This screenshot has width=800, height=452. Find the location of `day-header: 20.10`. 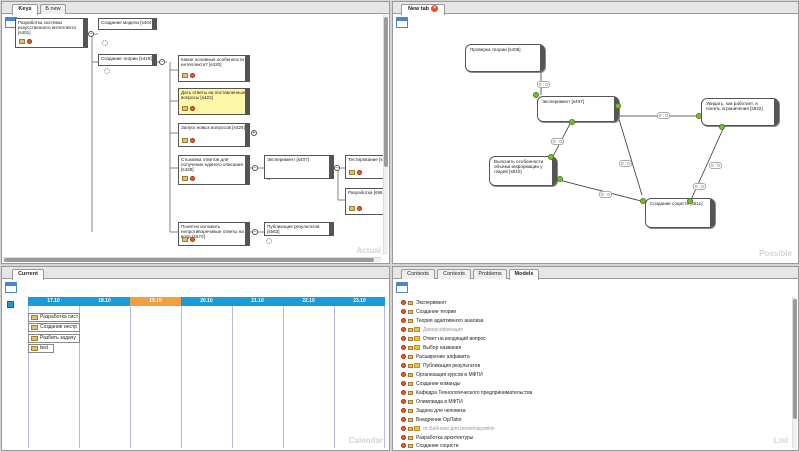

day-header: 20.10 is located at coordinates (206, 301).